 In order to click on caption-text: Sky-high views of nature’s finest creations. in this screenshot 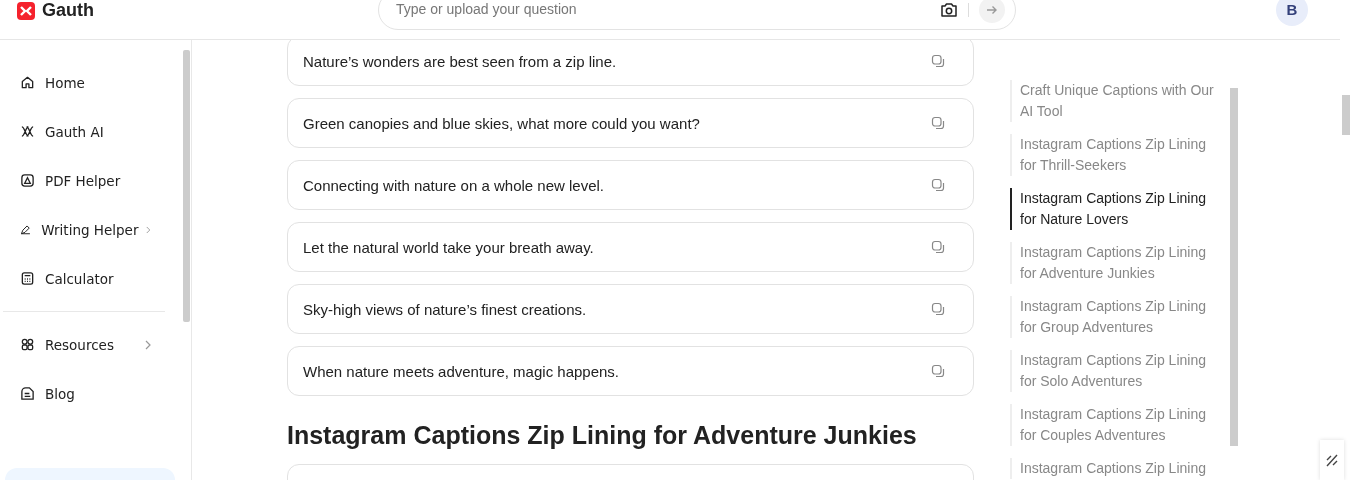, I will do `click(445, 309)`.